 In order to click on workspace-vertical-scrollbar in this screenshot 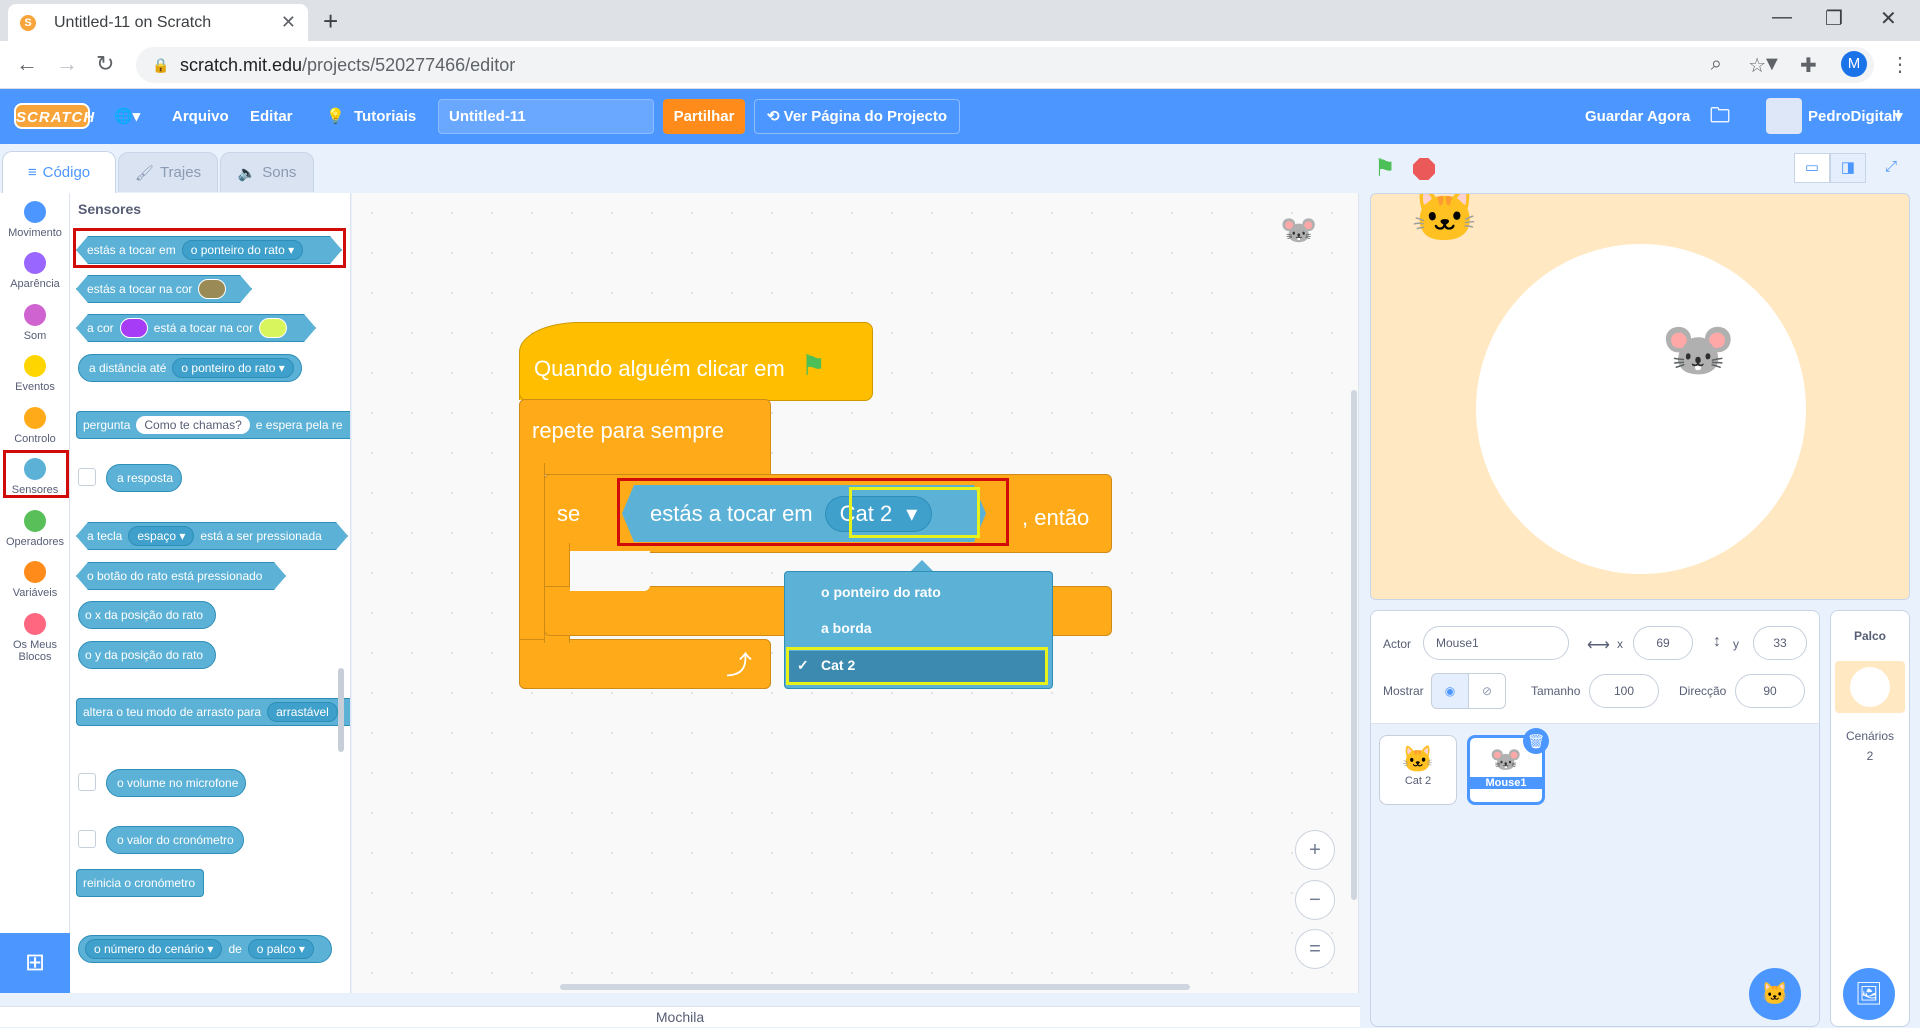, I will do `click(1354, 645)`.